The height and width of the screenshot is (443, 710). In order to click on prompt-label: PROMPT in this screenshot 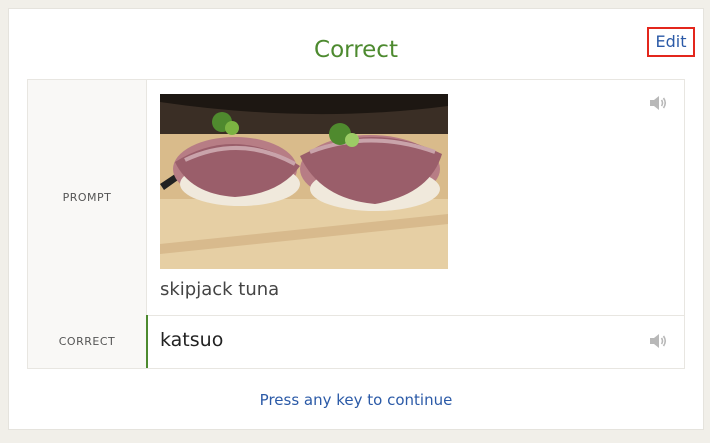, I will do `click(87, 197)`.